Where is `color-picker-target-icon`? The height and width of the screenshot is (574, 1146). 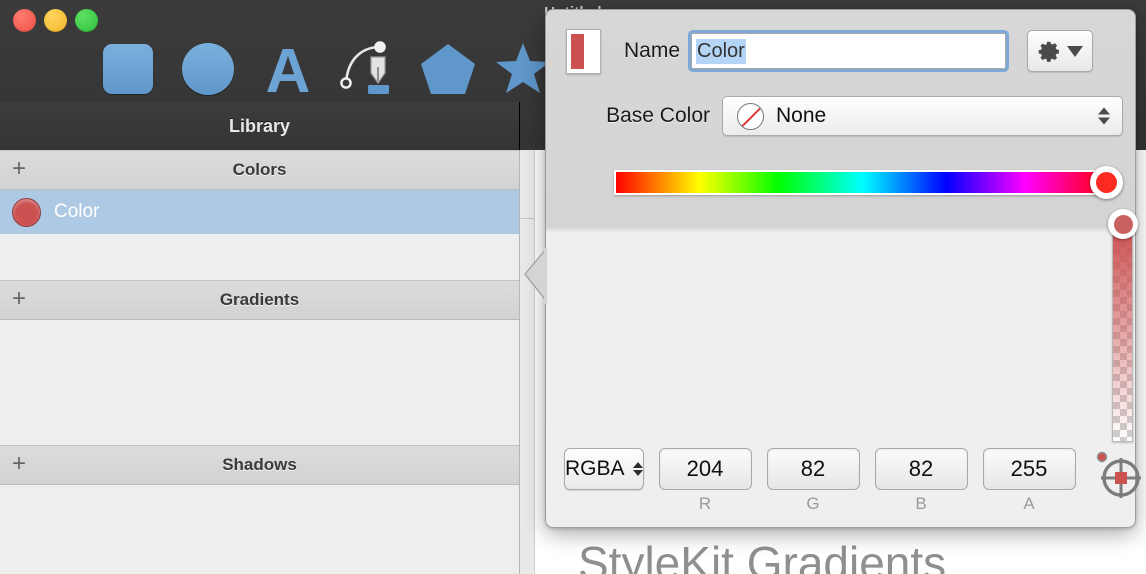 color-picker-target-icon is located at coordinates (1118, 474).